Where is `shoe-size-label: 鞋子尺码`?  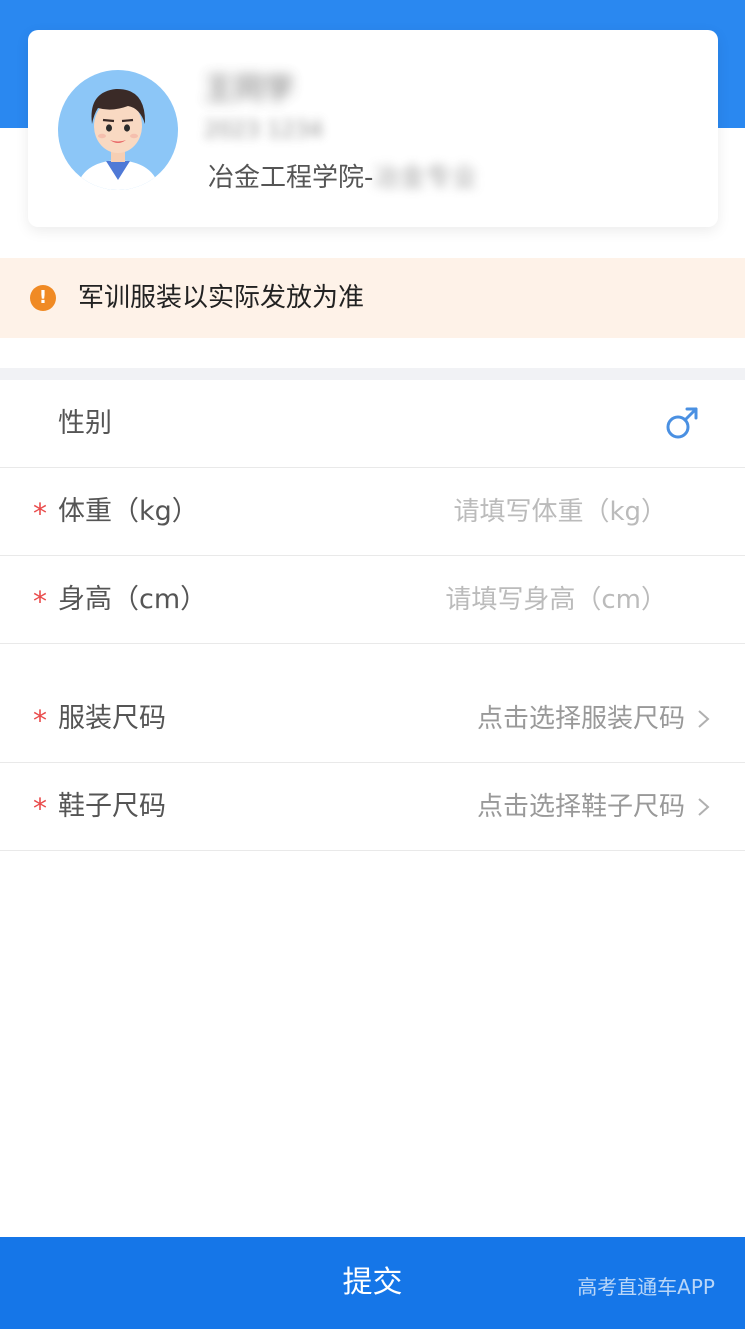 shoe-size-label: 鞋子尺码 is located at coordinates (112, 806).